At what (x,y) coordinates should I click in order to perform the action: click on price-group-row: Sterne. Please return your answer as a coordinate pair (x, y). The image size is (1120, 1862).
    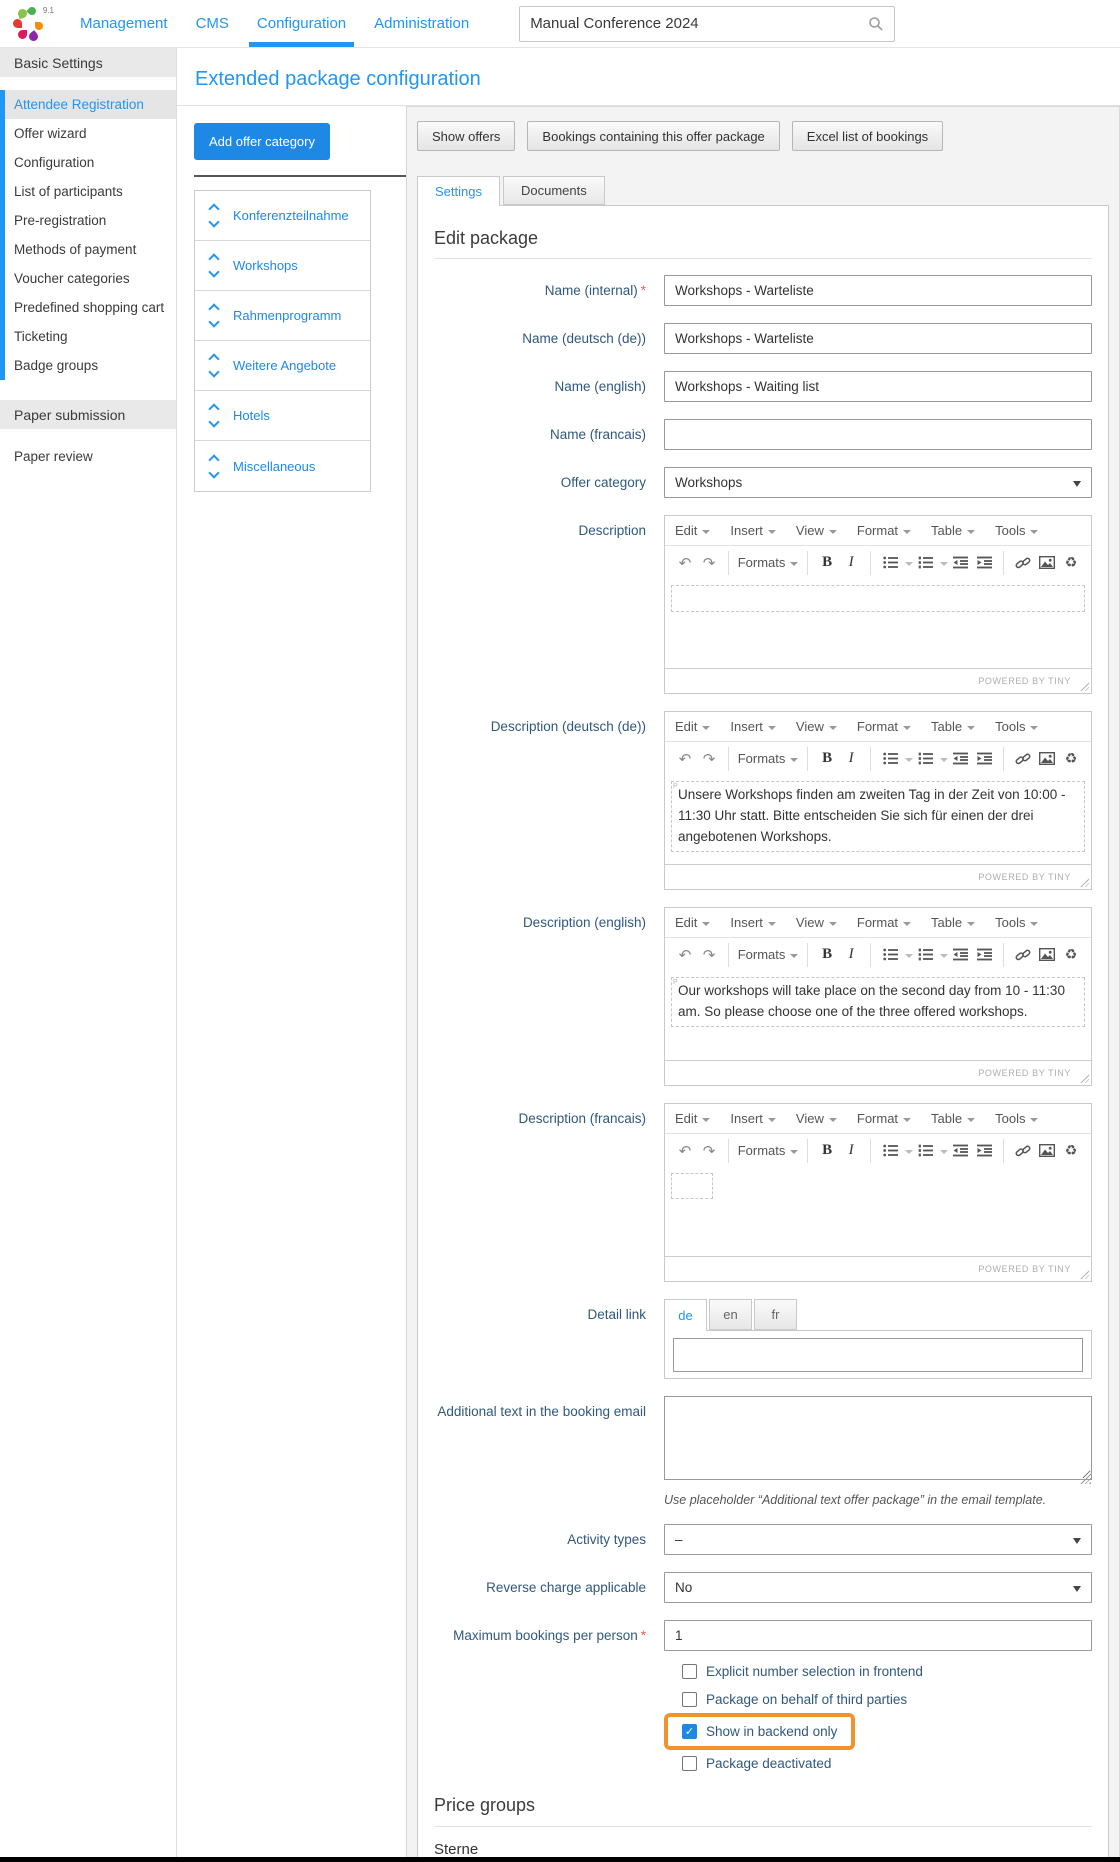
    Looking at the image, I should click on (763, 1849).